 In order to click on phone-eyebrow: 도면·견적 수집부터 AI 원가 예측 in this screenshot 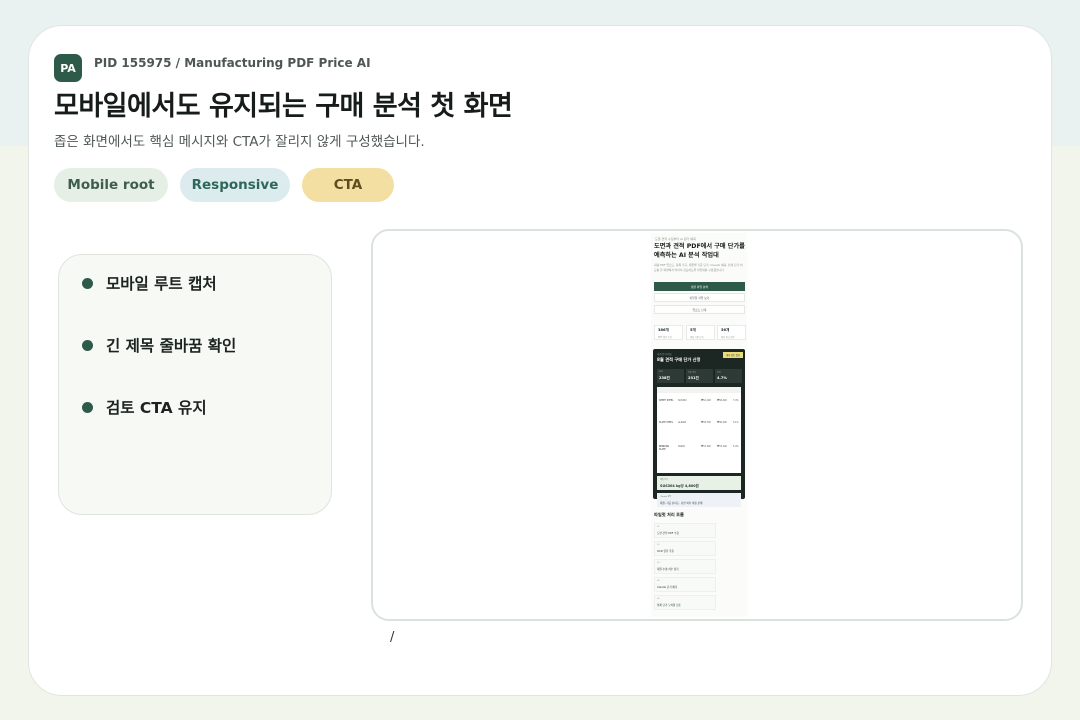, I will do `click(675, 239)`.